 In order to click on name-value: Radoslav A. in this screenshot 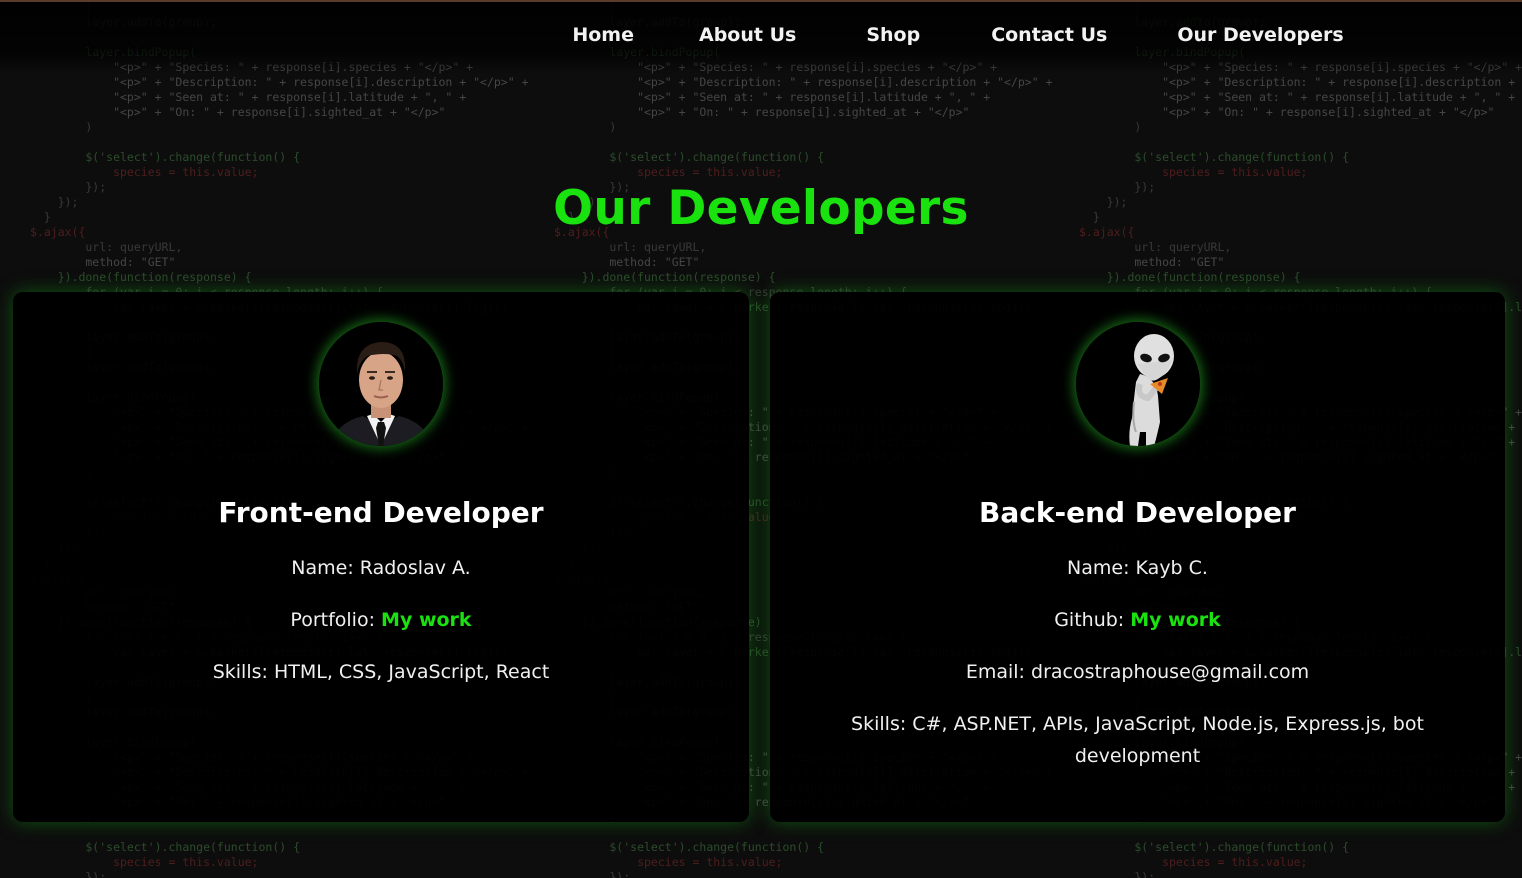, I will do `click(415, 568)`.